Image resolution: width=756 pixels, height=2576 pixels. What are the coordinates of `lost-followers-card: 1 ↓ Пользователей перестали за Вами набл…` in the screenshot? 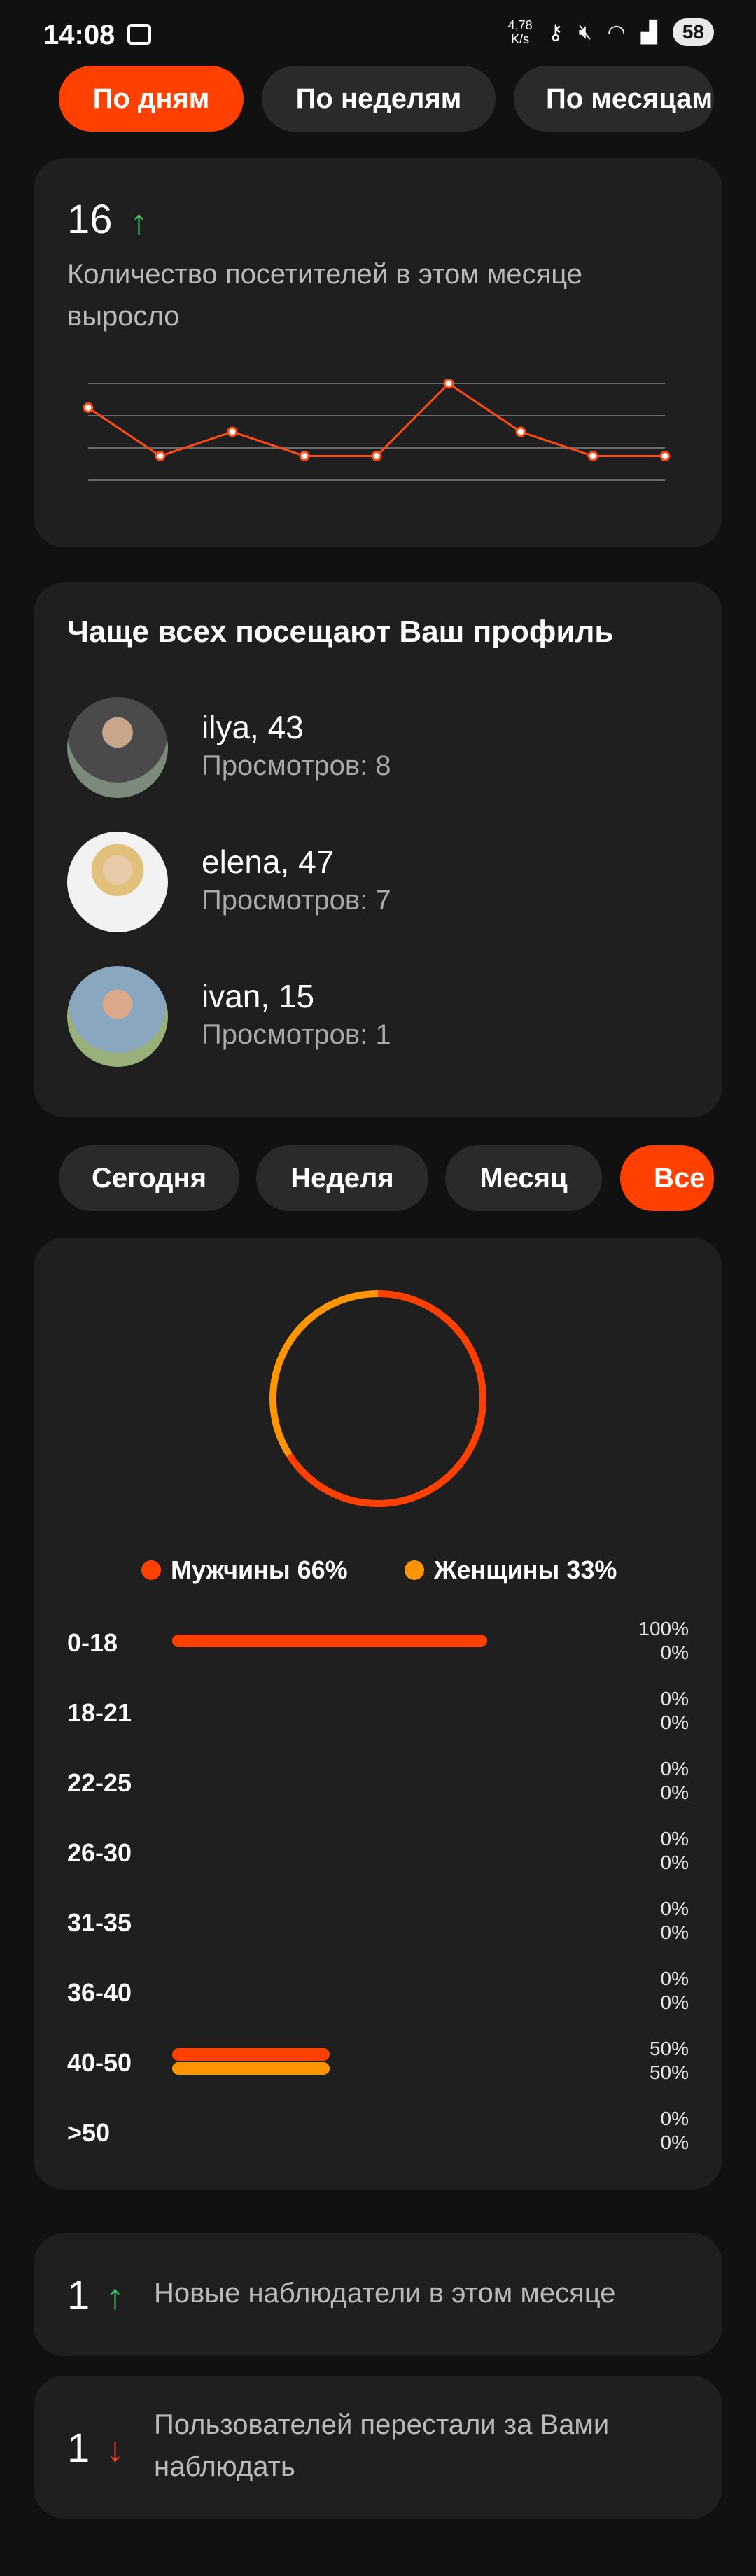 It's located at (378, 2447).